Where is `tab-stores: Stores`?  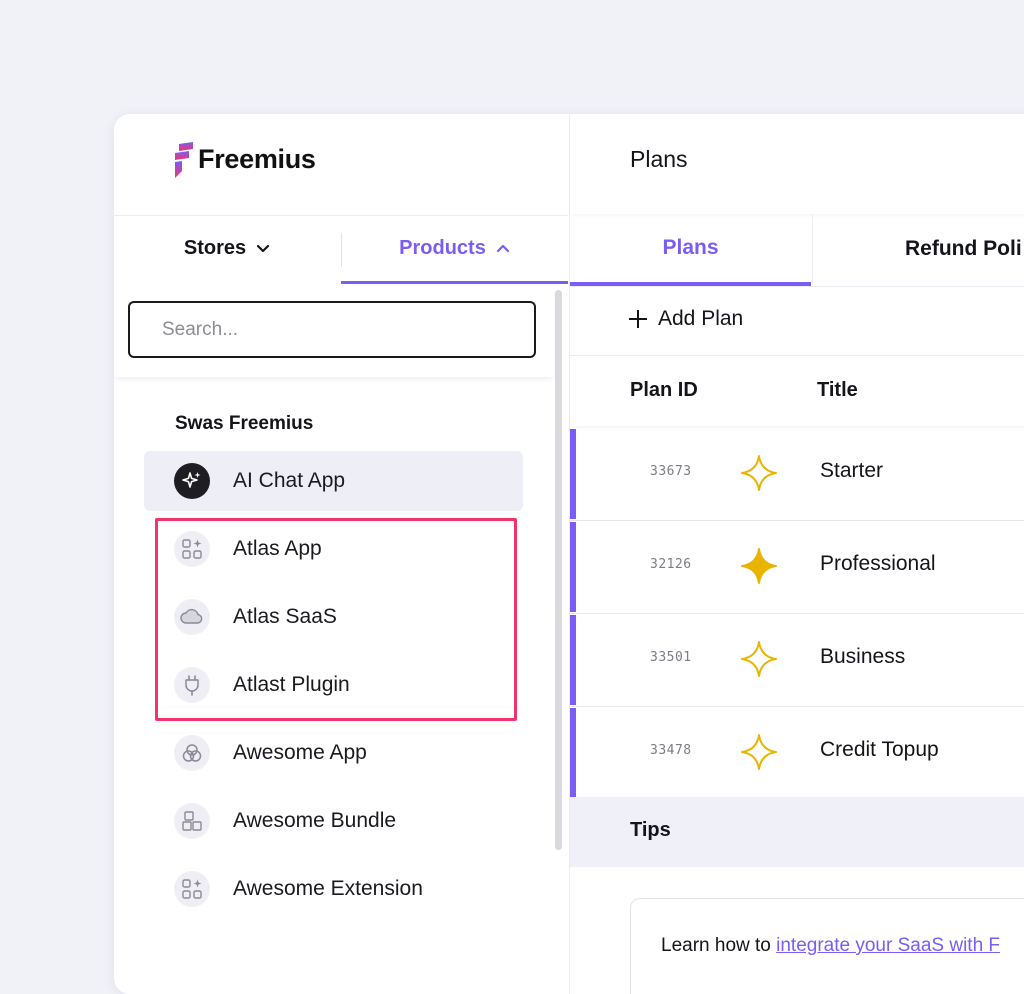 tab-stores: Stores is located at coordinates (227, 248).